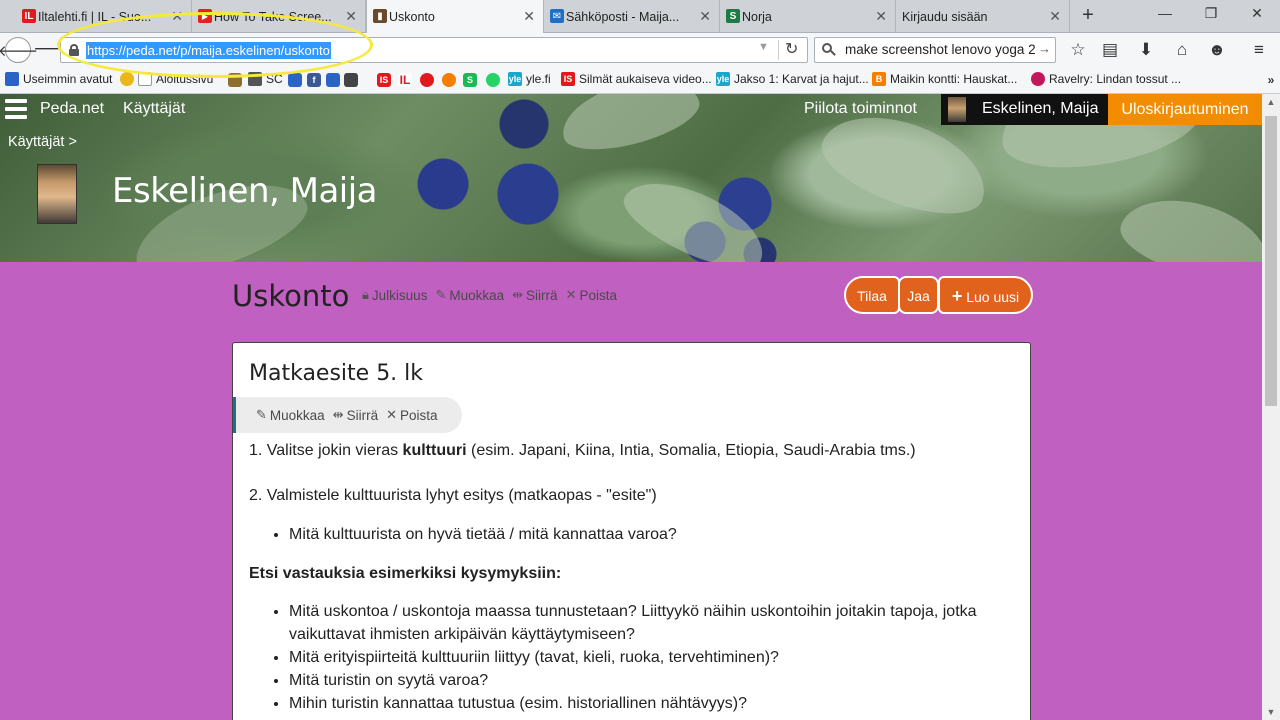 Image resolution: width=1280 pixels, height=720 pixels. Describe the element at coordinates (16, 110) in the screenshot. I see `hamburger-menu-icon` at that location.